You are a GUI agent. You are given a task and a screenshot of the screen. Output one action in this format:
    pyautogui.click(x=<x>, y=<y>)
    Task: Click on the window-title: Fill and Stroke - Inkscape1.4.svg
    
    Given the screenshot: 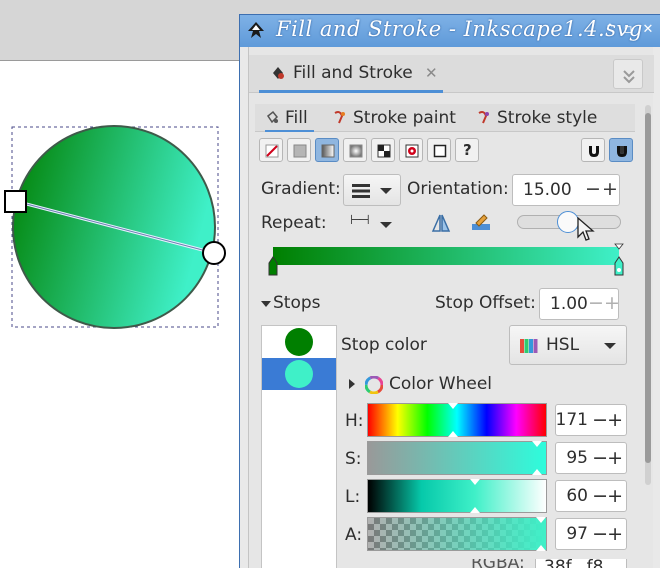 What is the action you would take?
    pyautogui.click(x=459, y=29)
    